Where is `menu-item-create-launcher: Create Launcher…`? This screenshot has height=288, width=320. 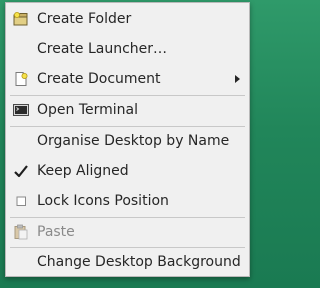 menu-item-create-launcher: Create Launcher… is located at coordinates (127, 49).